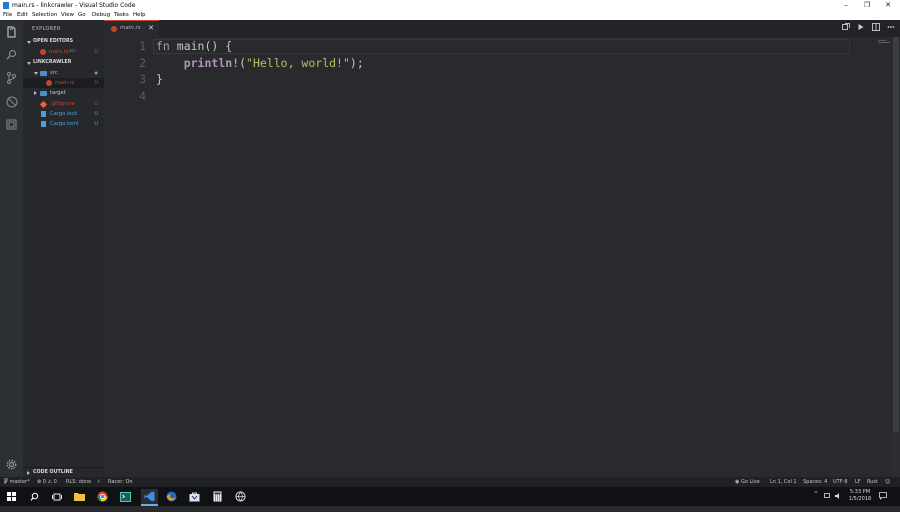  Describe the element at coordinates (501, 46) in the screenshot. I see `current-line-highlight` at that location.